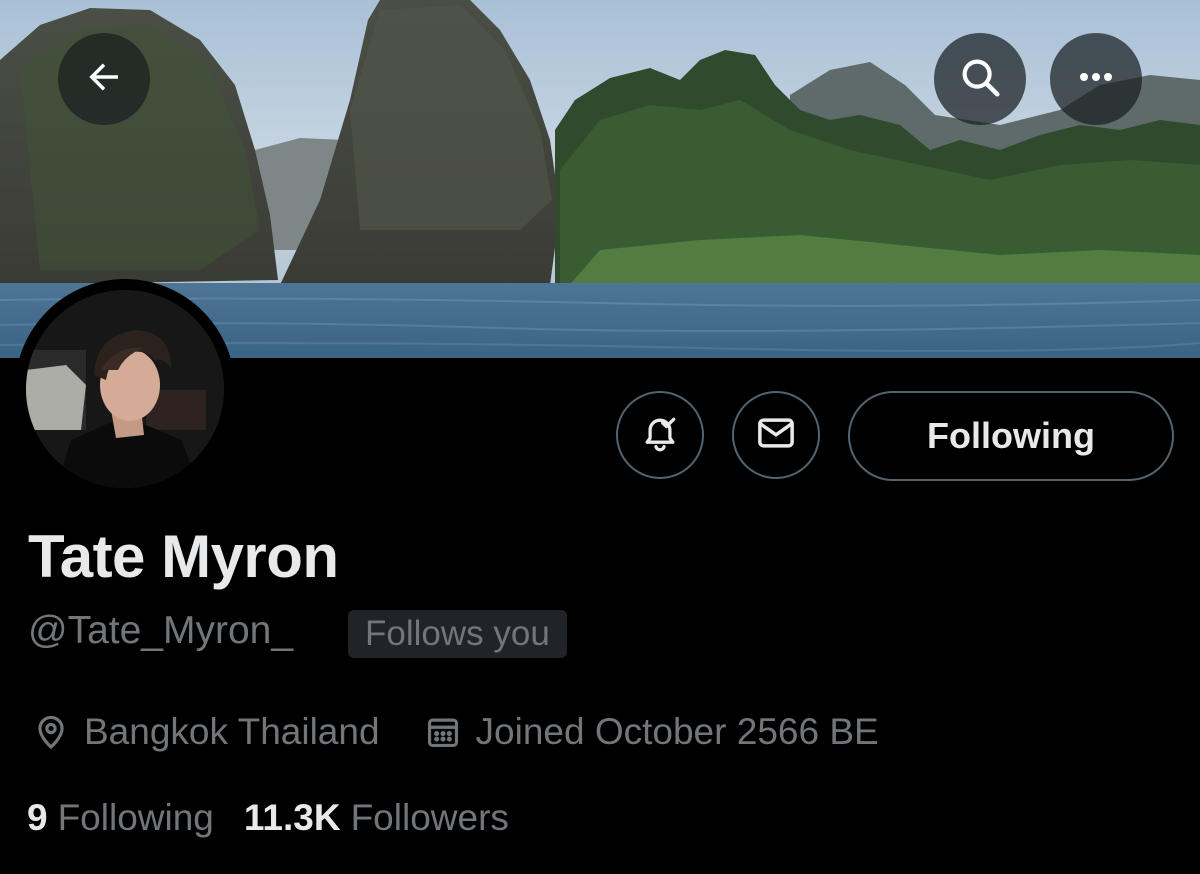 The image size is (1200, 874). I want to click on follow-stats: 9 Following 11.3K Followers, so click(268, 818).